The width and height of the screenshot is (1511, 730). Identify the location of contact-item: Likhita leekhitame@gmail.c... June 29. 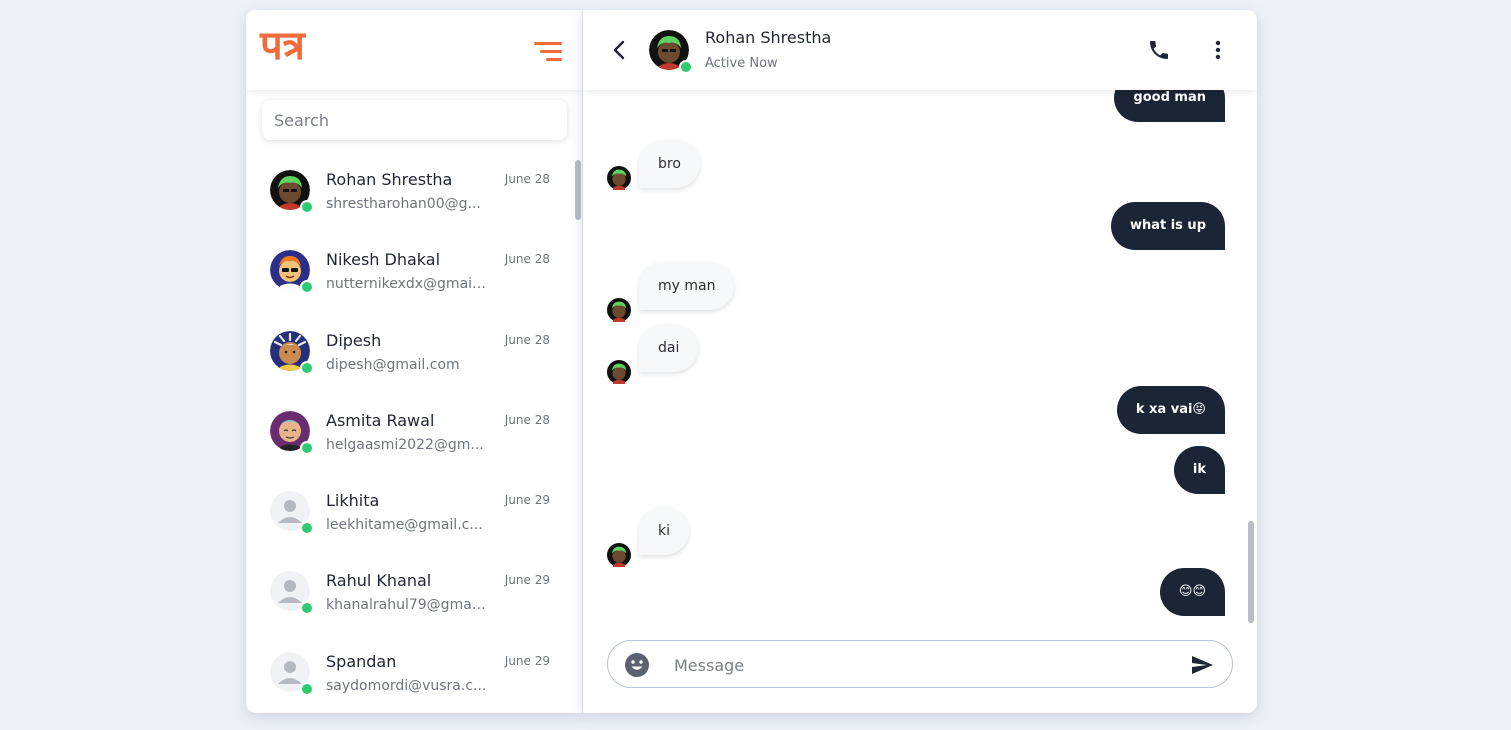
(414, 521).